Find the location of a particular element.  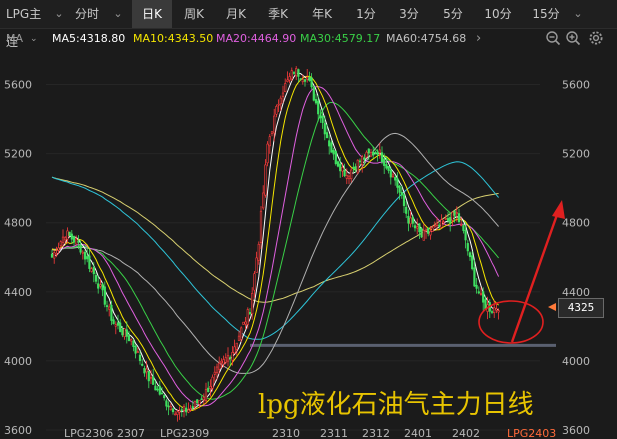

last-price-marker is located at coordinates (552, 307).